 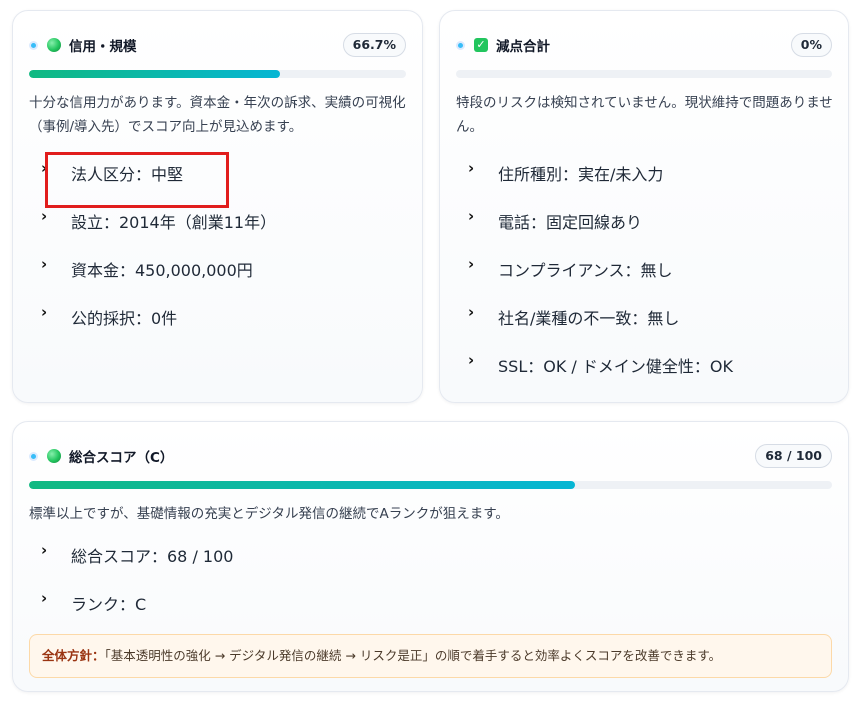 I want to click on check-box-icon: ✓, so click(x=481, y=45).